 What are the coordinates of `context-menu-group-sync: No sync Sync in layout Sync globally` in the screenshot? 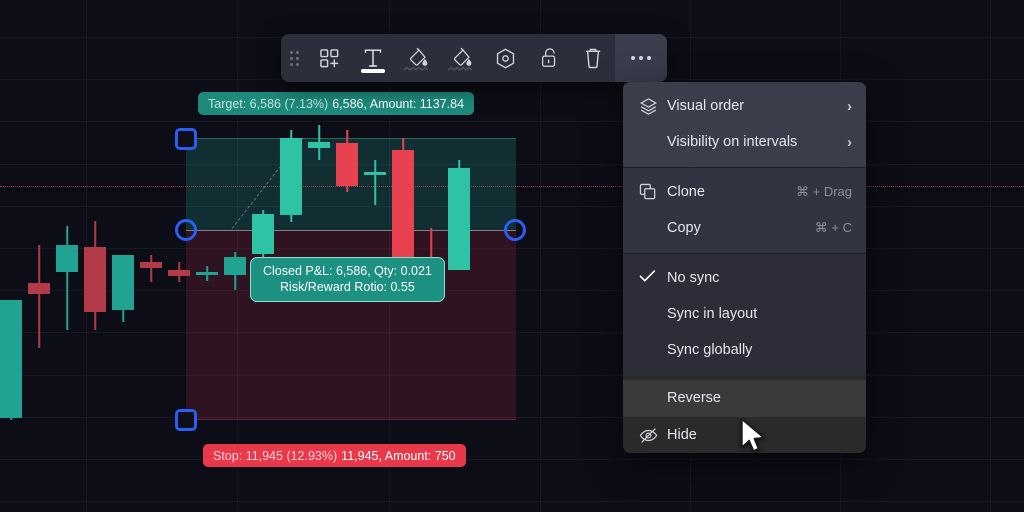 It's located at (744, 314).